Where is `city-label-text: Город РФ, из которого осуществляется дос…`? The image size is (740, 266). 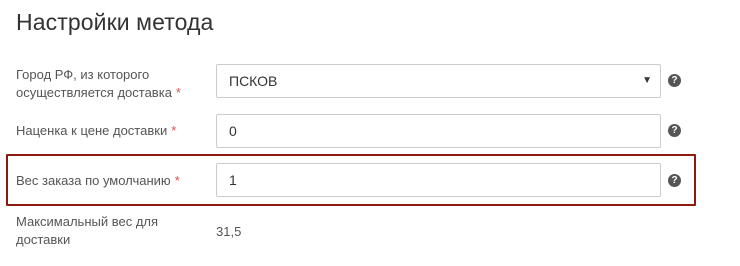 city-label-text: Город РФ, из которого осуществляется дос… is located at coordinates (94, 83).